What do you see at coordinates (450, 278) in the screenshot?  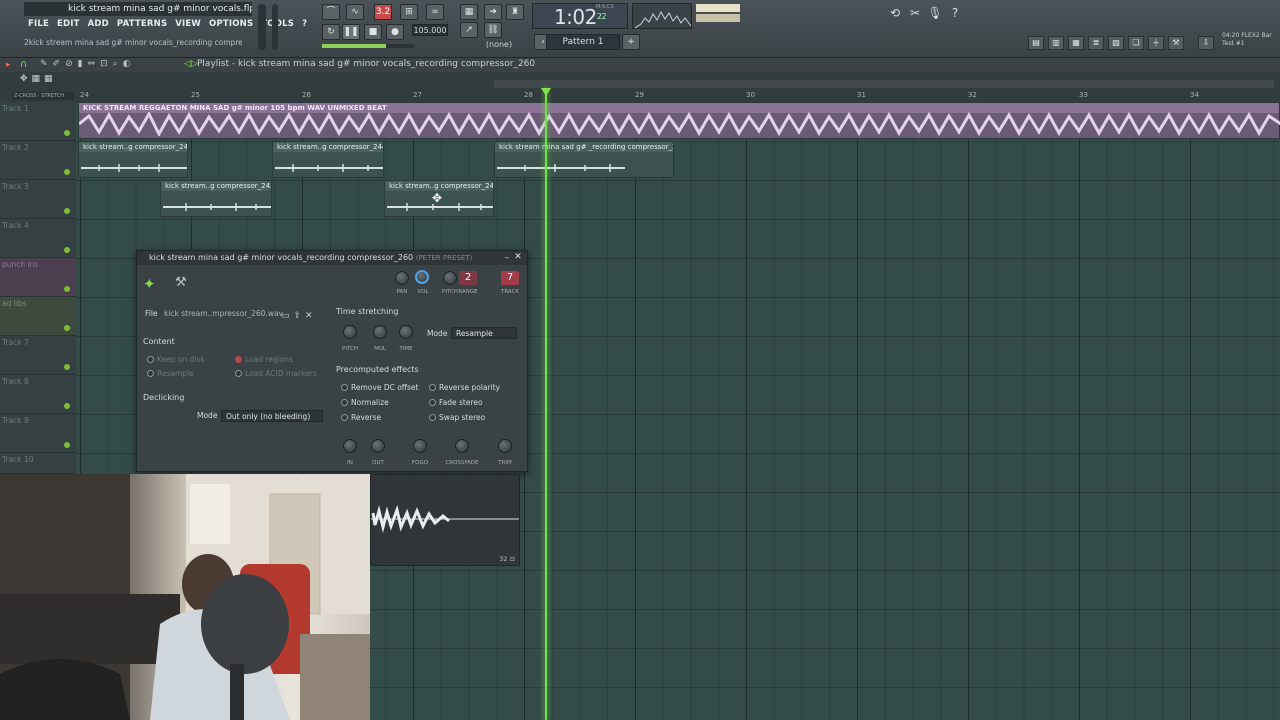 I see `pitch-knob` at bounding box center [450, 278].